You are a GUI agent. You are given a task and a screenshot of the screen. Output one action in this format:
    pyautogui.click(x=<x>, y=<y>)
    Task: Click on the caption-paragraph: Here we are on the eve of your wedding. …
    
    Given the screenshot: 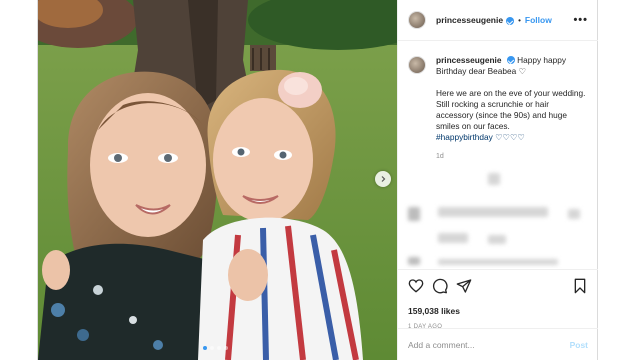 What is the action you would take?
    pyautogui.click(x=511, y=109)
    